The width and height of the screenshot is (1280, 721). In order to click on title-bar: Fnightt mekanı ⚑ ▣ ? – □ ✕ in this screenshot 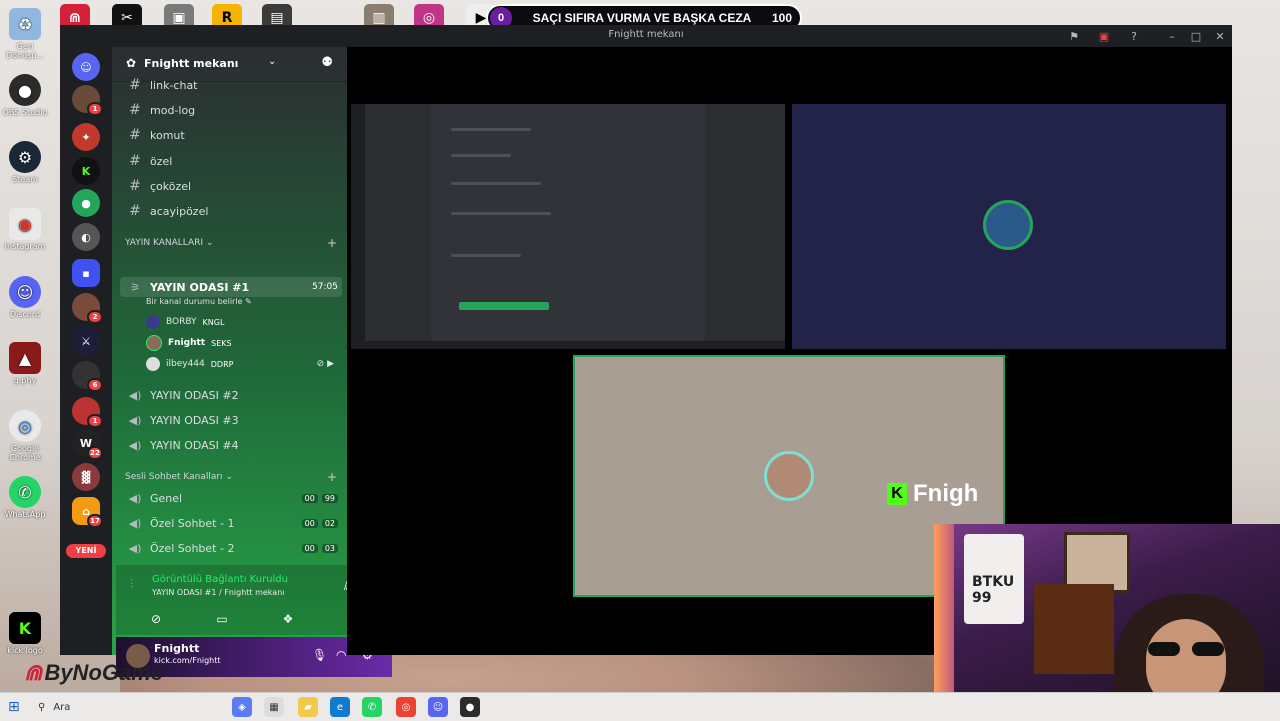, I will do `click(646, 36)`.